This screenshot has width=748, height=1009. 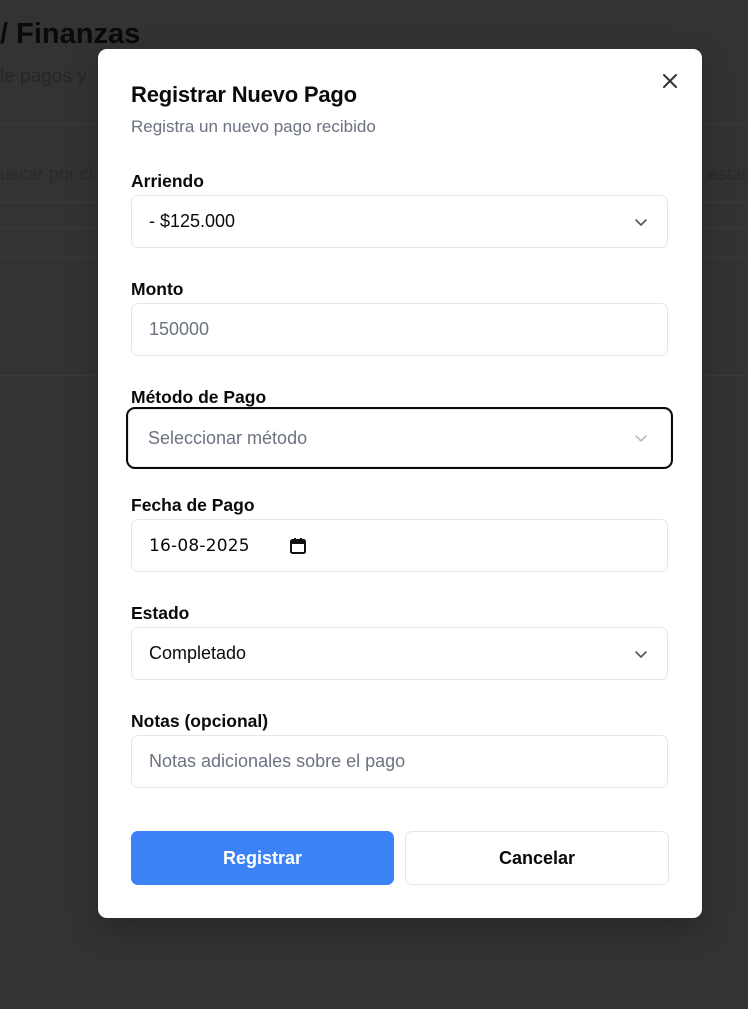 I want to click on cancel-button: Cancelar, so click(x=537, y=858).